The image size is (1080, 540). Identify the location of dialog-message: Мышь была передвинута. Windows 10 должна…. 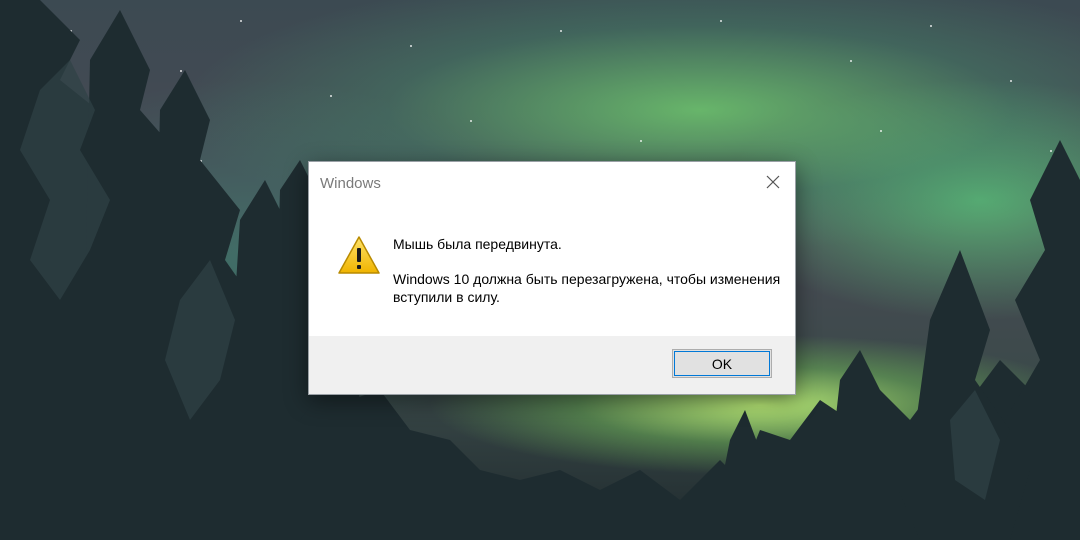
(588, 270).